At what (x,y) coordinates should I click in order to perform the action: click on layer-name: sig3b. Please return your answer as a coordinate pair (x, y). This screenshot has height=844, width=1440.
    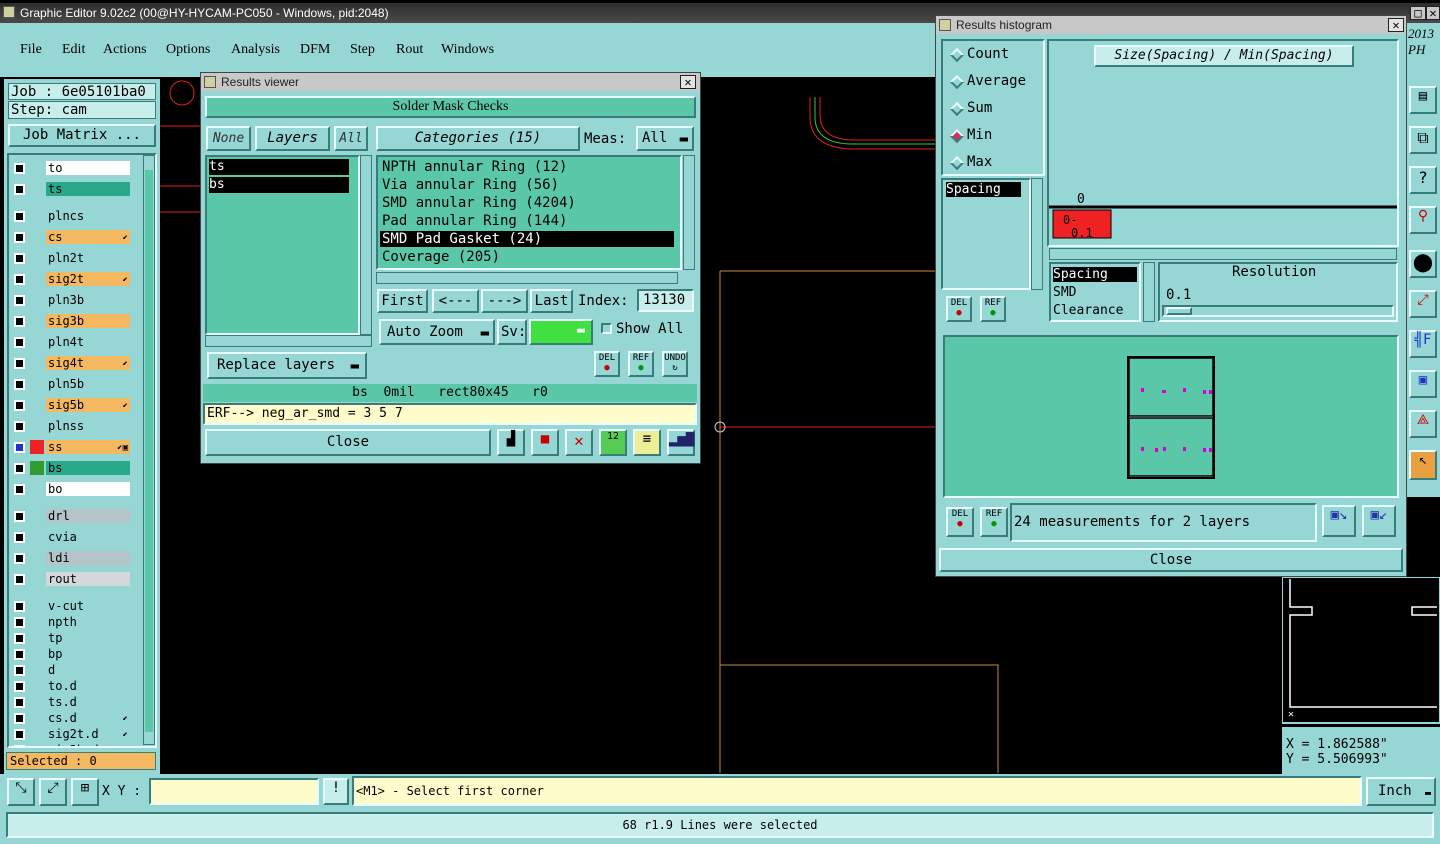
    Looking at the image, I should click on (88, 321).